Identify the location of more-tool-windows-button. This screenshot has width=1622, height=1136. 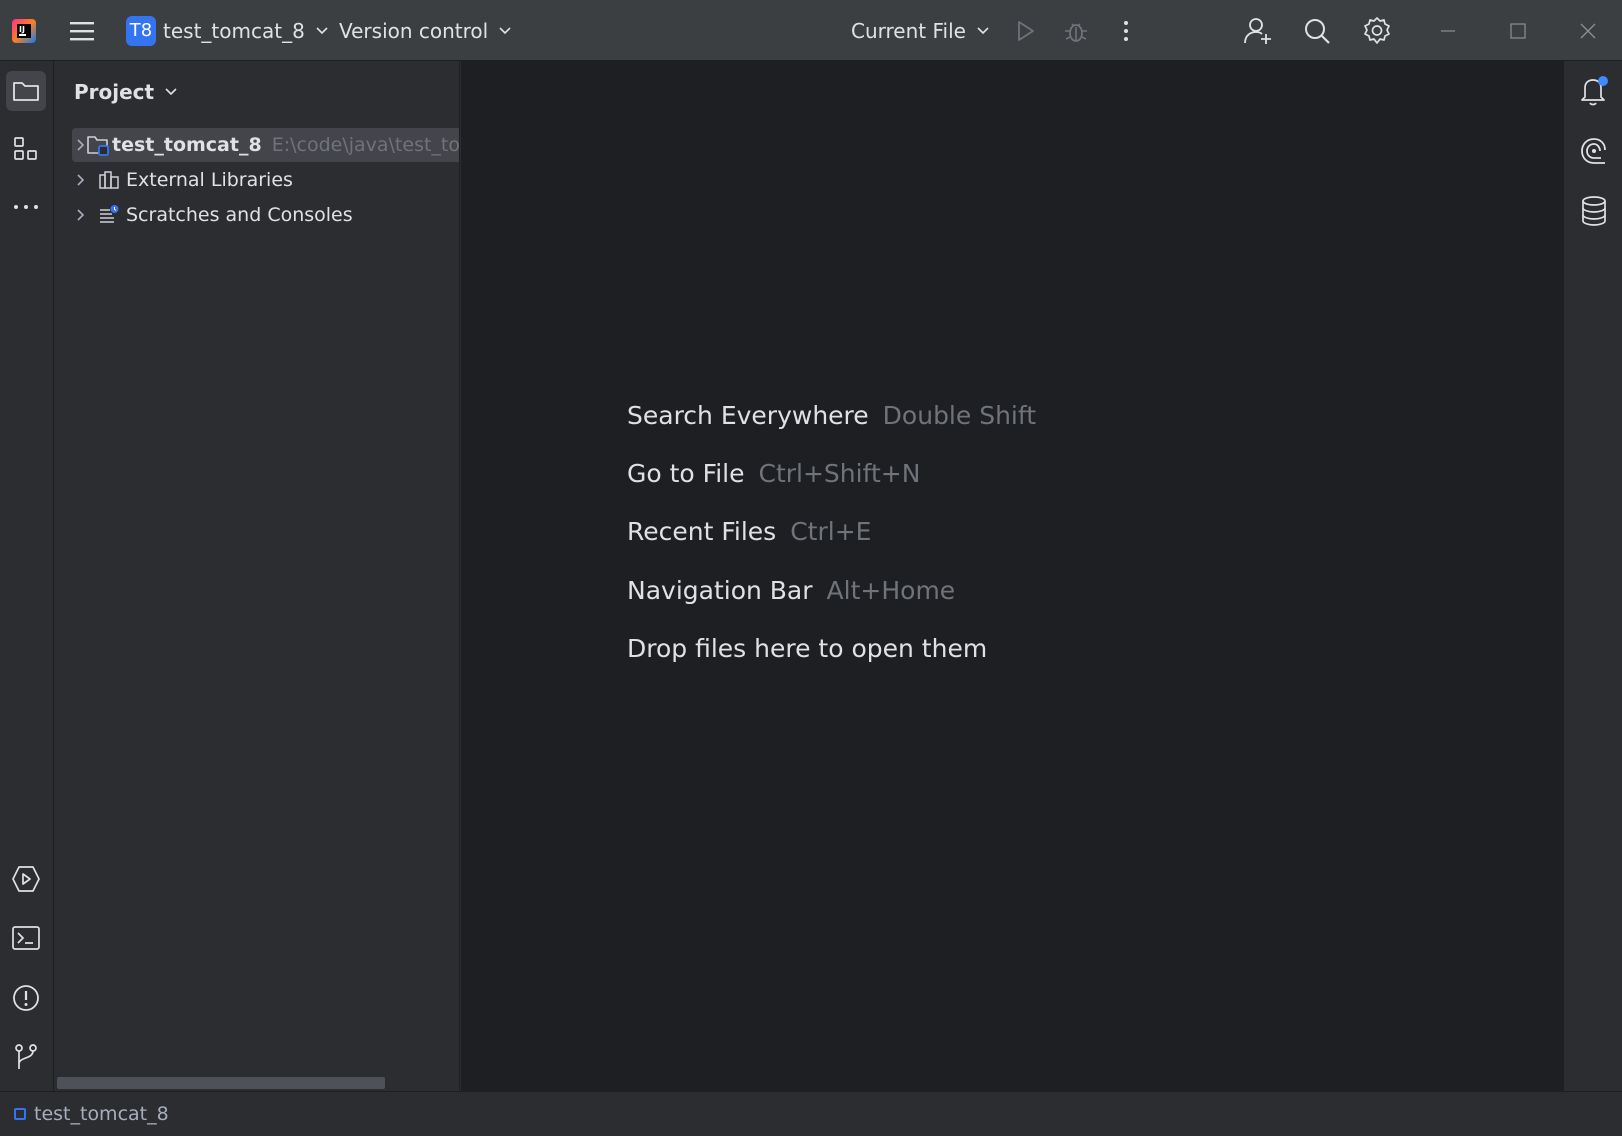
(26, 207).